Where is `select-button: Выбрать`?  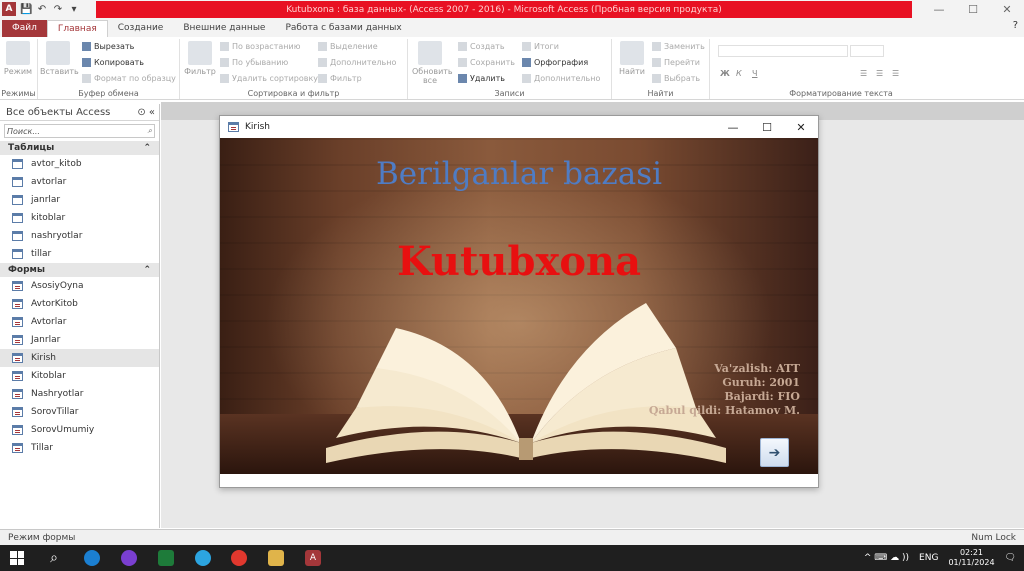
select-button: Выбрать is located at coordinates (676, 78).